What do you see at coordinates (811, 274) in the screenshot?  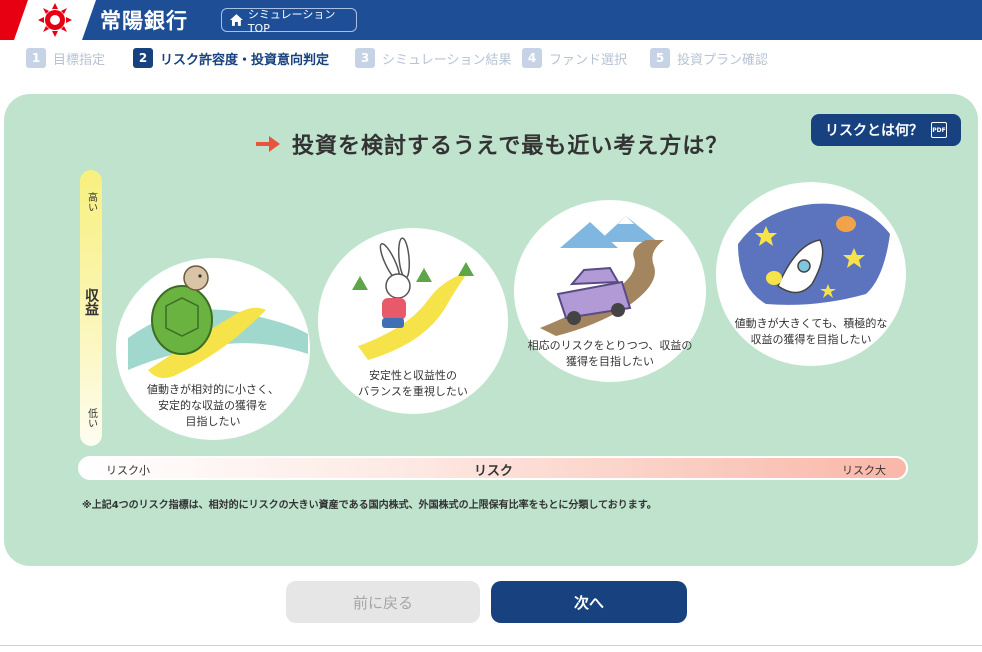 I see `option-high-risk: 値動きが大きくても、積極的な 収益の獲得を目指したい` at bounding box center [811, 274].